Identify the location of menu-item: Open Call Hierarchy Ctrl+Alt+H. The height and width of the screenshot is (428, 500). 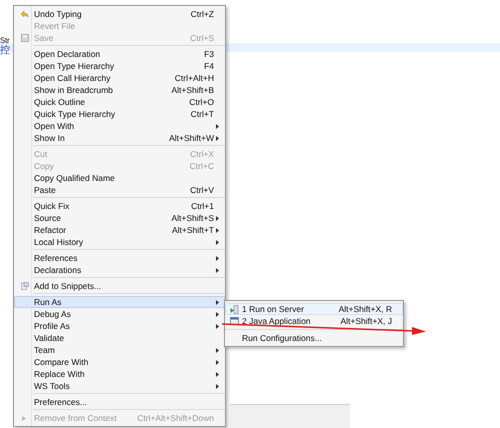
(119, 78).